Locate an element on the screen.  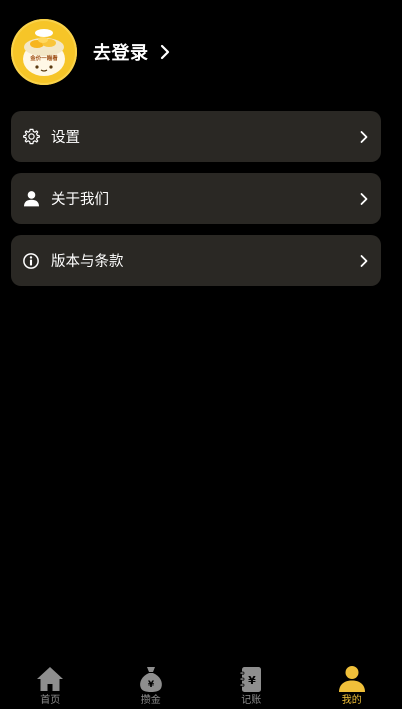
user-icon is located at coordinates (31, 199).